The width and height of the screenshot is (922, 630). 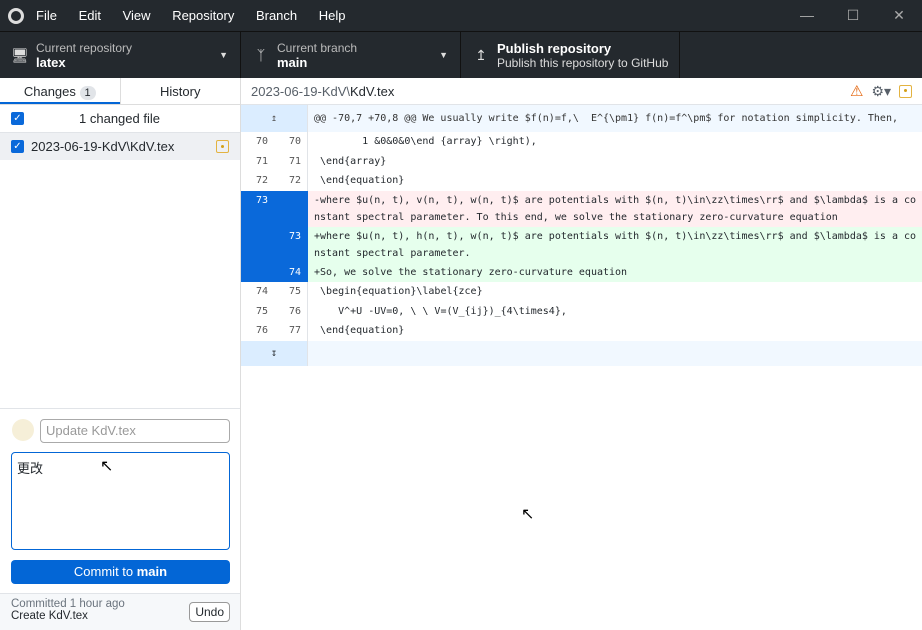 What do you see at coordinates (853, 15) in the screenshot?
I see `maximize-icon: ☐` at bounding box center [853, 15].